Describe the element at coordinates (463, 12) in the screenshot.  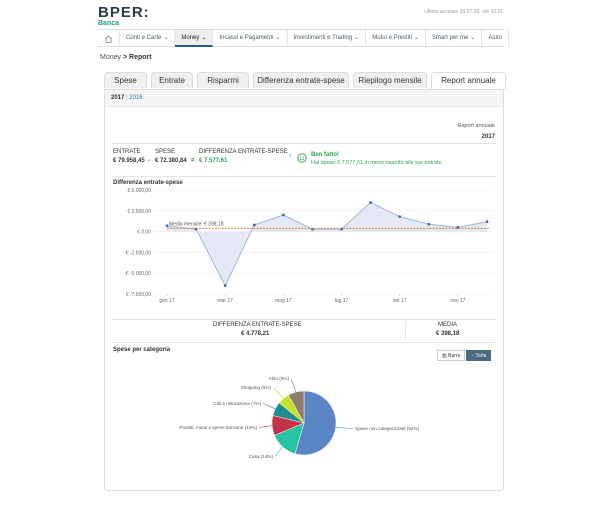
I see `last-access: Ultimo accesso 09.07.18. ore 10:21` at that location.